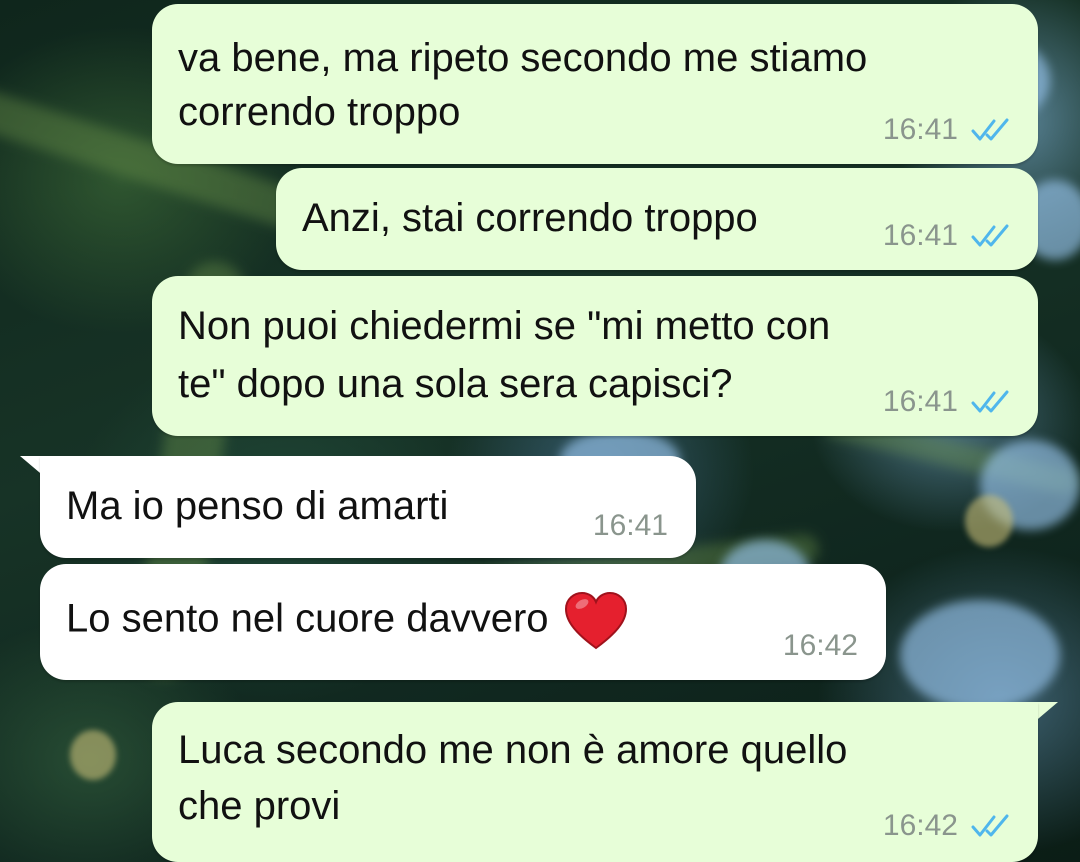 The image size is (1080, 862). What do you see at coordinates (530, 218) in the screenshot?
I see `message-text-line: Anzi, stai correndo troppo` at bounding box center [530, 218].